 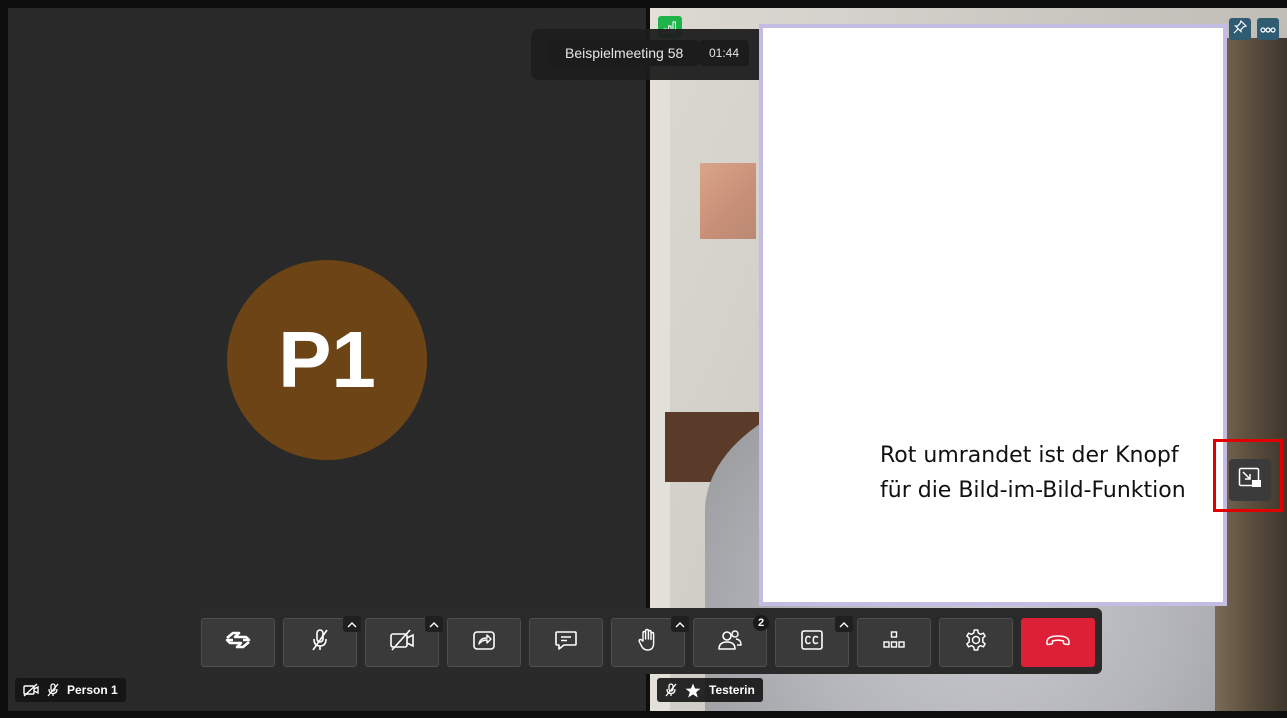 I want to click on share-screen-button, so click(x=484, y=642).